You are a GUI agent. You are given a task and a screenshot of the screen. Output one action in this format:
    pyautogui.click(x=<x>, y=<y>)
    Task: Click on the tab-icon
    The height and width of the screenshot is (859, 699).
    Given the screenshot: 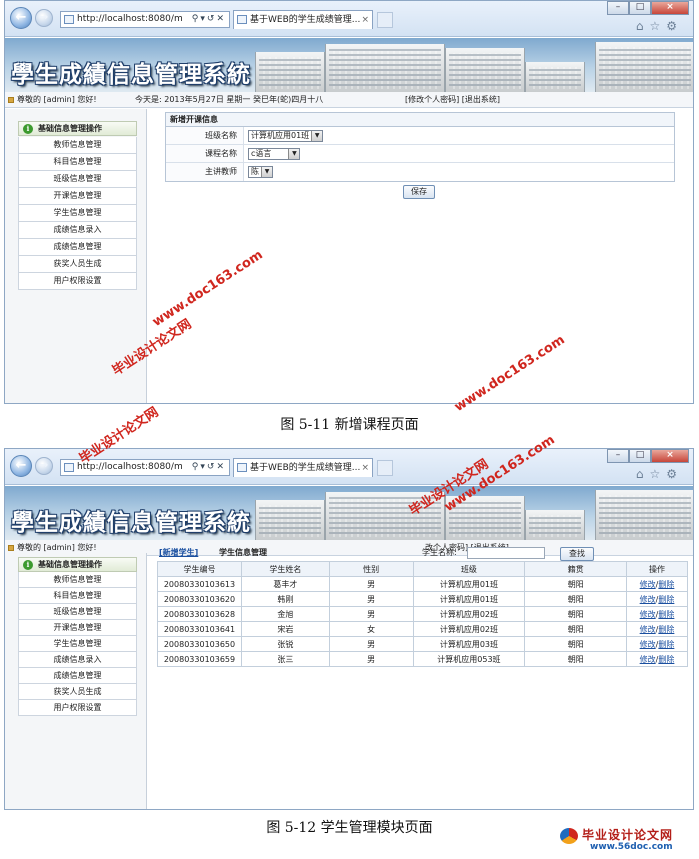 What is the action you would take?
    pyautogui.click(x=242, y=467)
    